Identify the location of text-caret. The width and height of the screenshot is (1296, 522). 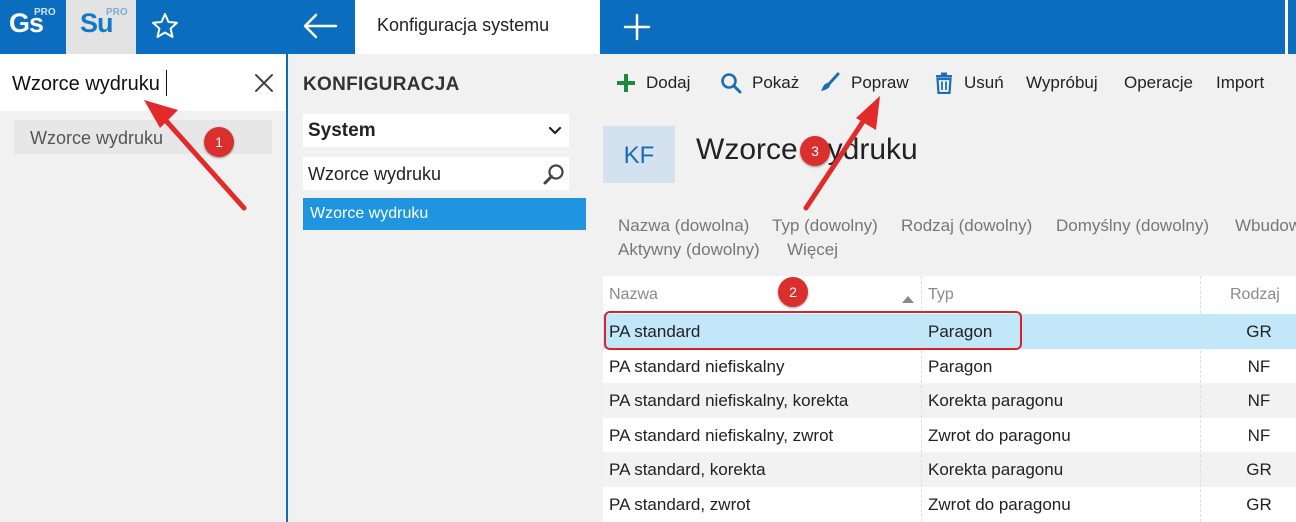
(166, 83).